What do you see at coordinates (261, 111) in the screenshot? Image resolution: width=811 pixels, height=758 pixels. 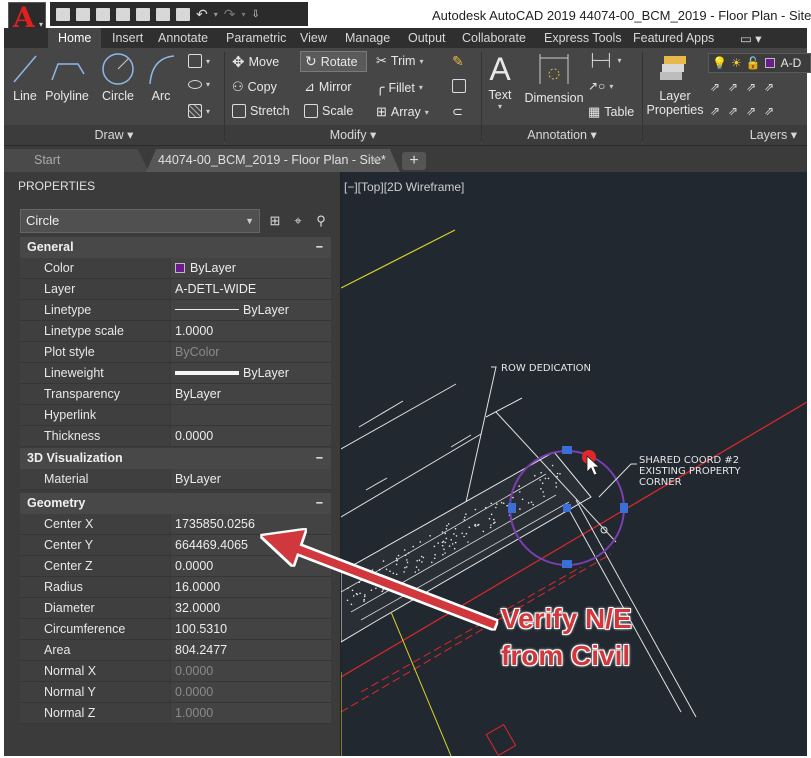 I see `stretch-button: Stretch` at bounding box center [261, 111].